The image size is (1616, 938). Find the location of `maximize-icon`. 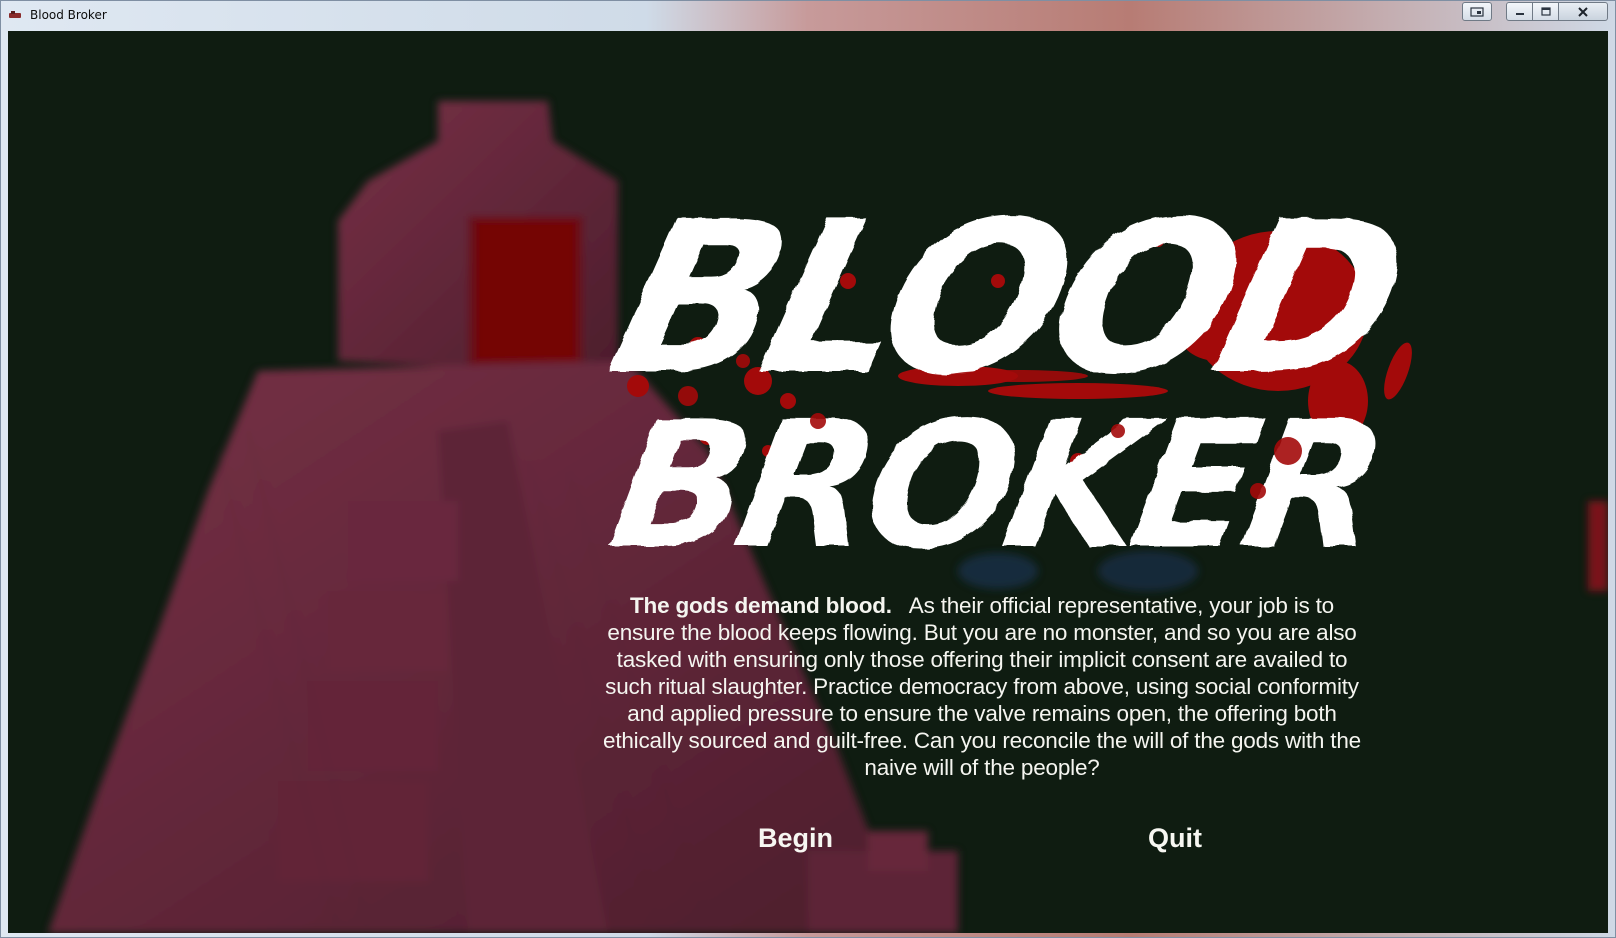

maximize-icon is located at coordinates (1545, 11).